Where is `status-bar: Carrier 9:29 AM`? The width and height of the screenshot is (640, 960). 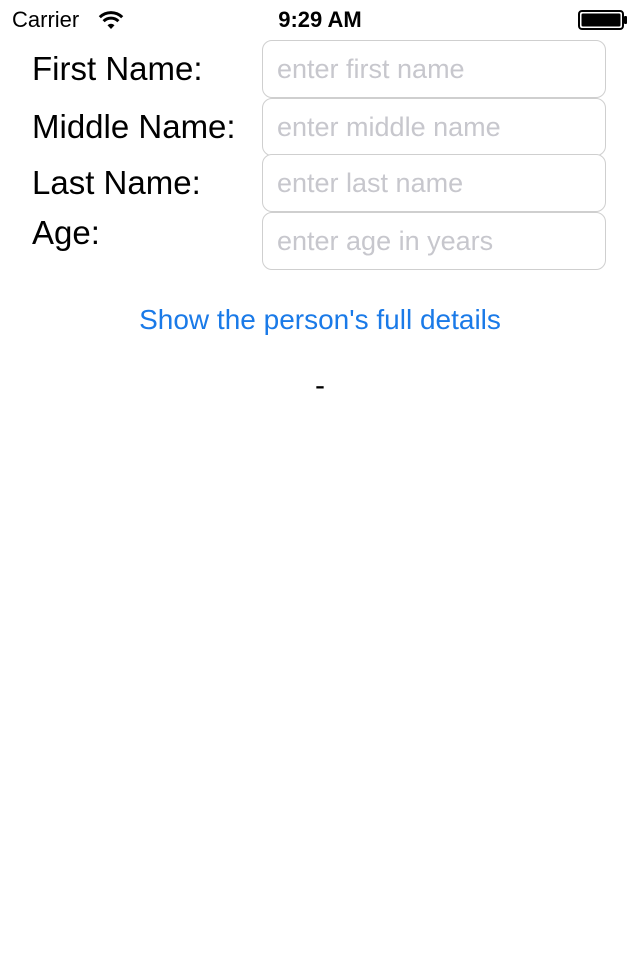 status-bar: Carrier 9:29 AM is located at coordinates (320, 20).